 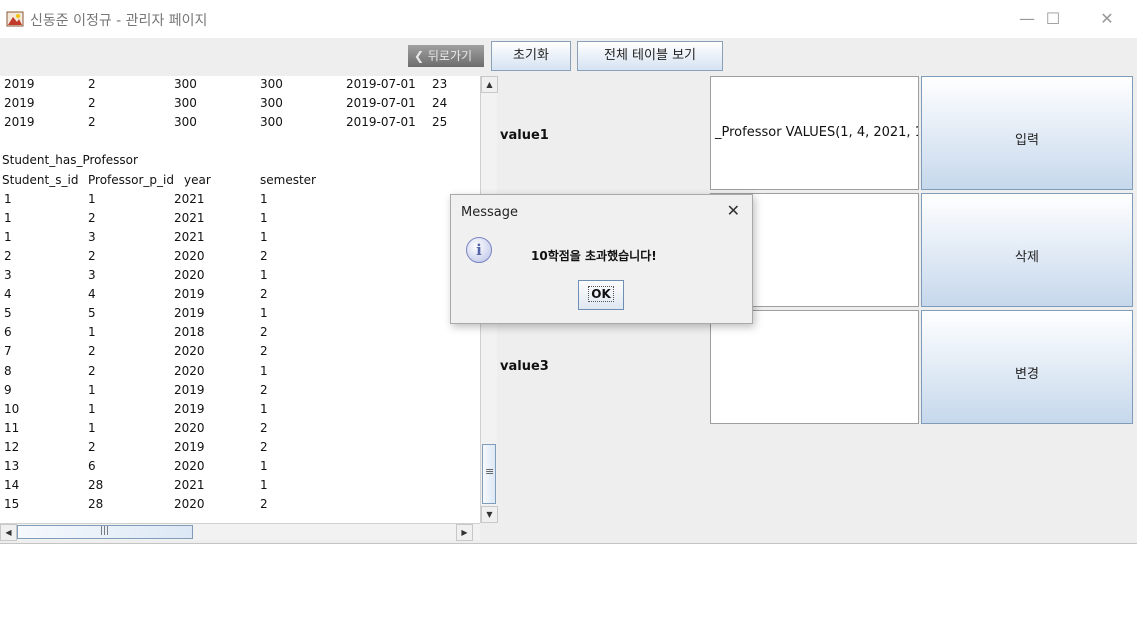 What do you see at coordinates (8, 351) in the screenshot?
I see `table-cell: 7` at bounding box center [8, 351].